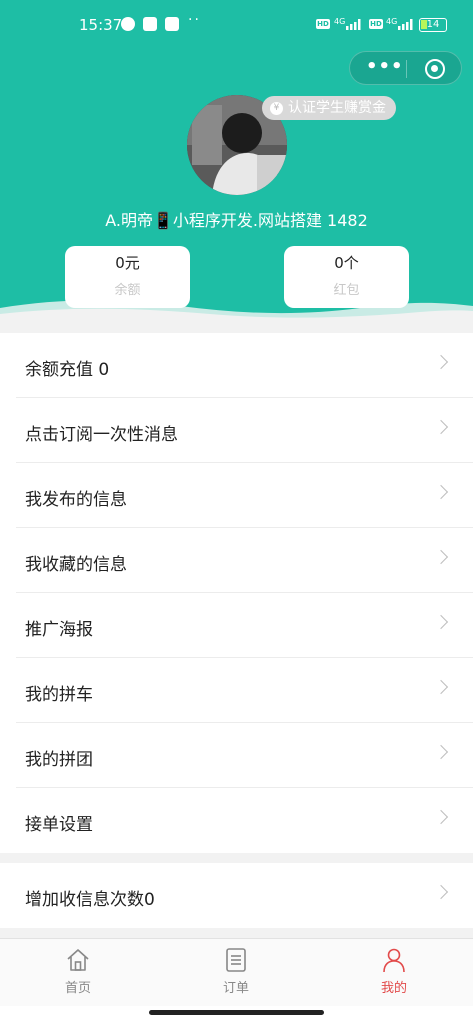  I want to click on username: A.明帝📱小程序开发.网站搭建 1482, so click(236, 220).